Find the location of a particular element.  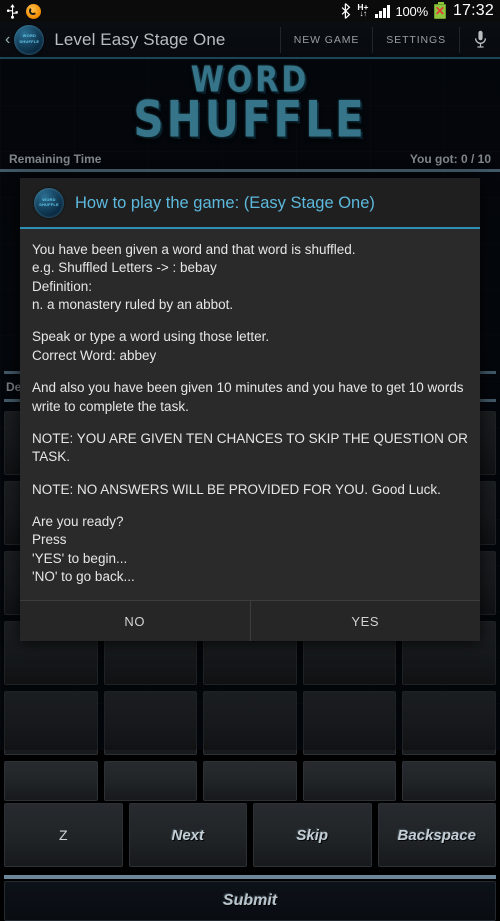

dialog-paragraph: e.g. Shuffled Letters -> : bebay is located at coordinates (124, 268).